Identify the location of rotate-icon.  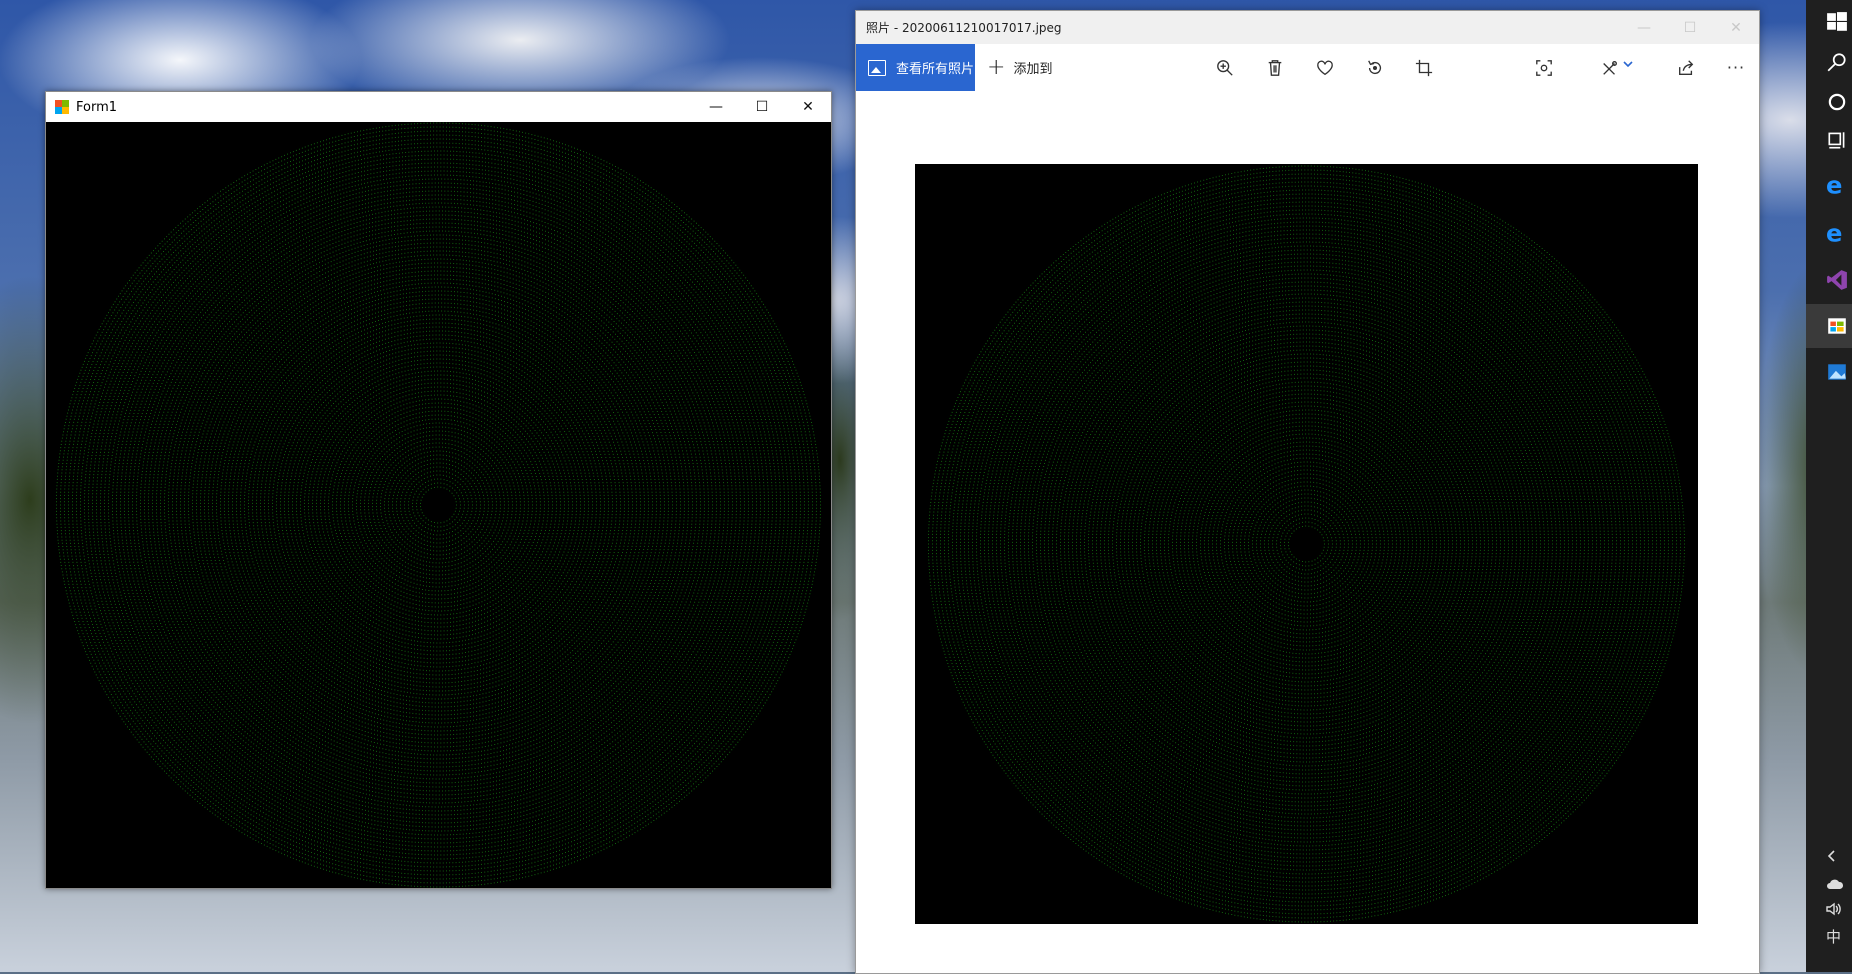
(1375, 66).